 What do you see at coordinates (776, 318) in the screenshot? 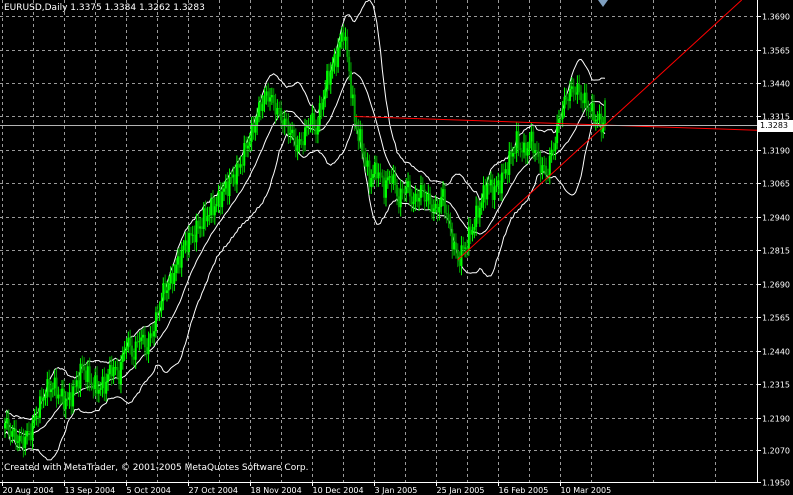
I see `y-tick-label: 1.2565` at bounding box center [776, 318].